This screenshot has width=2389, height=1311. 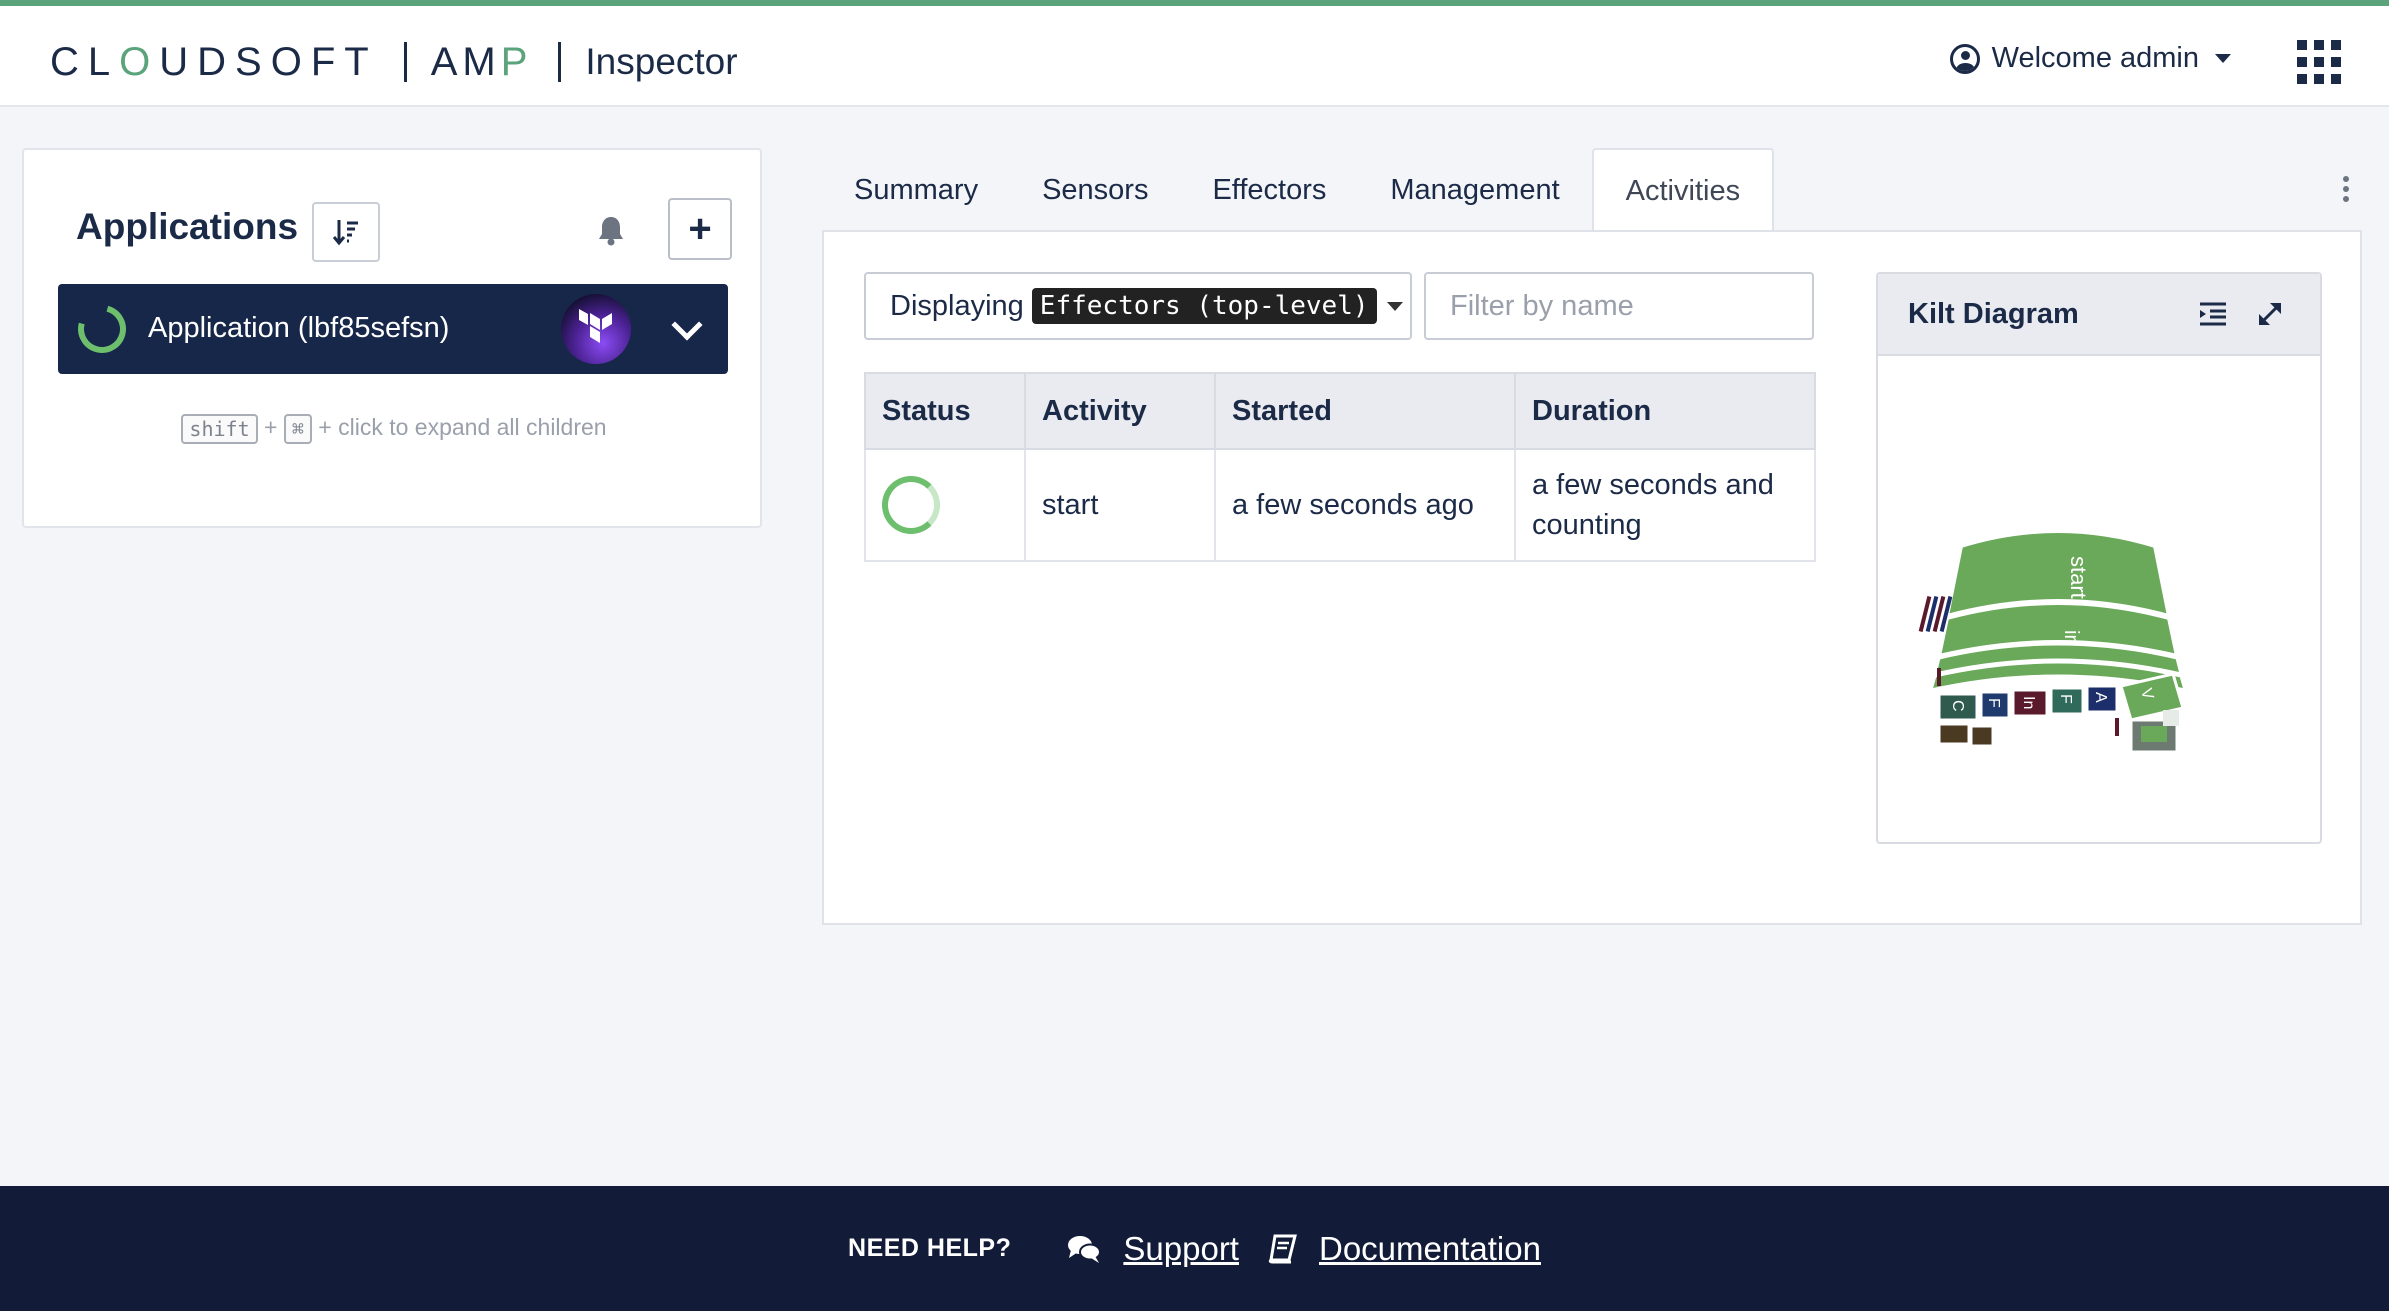 What do you see at coordinates (1665, 505) in the screenshot?
I see `duration-cell: a few seconds and counting` at bounding box center [1665, 505].